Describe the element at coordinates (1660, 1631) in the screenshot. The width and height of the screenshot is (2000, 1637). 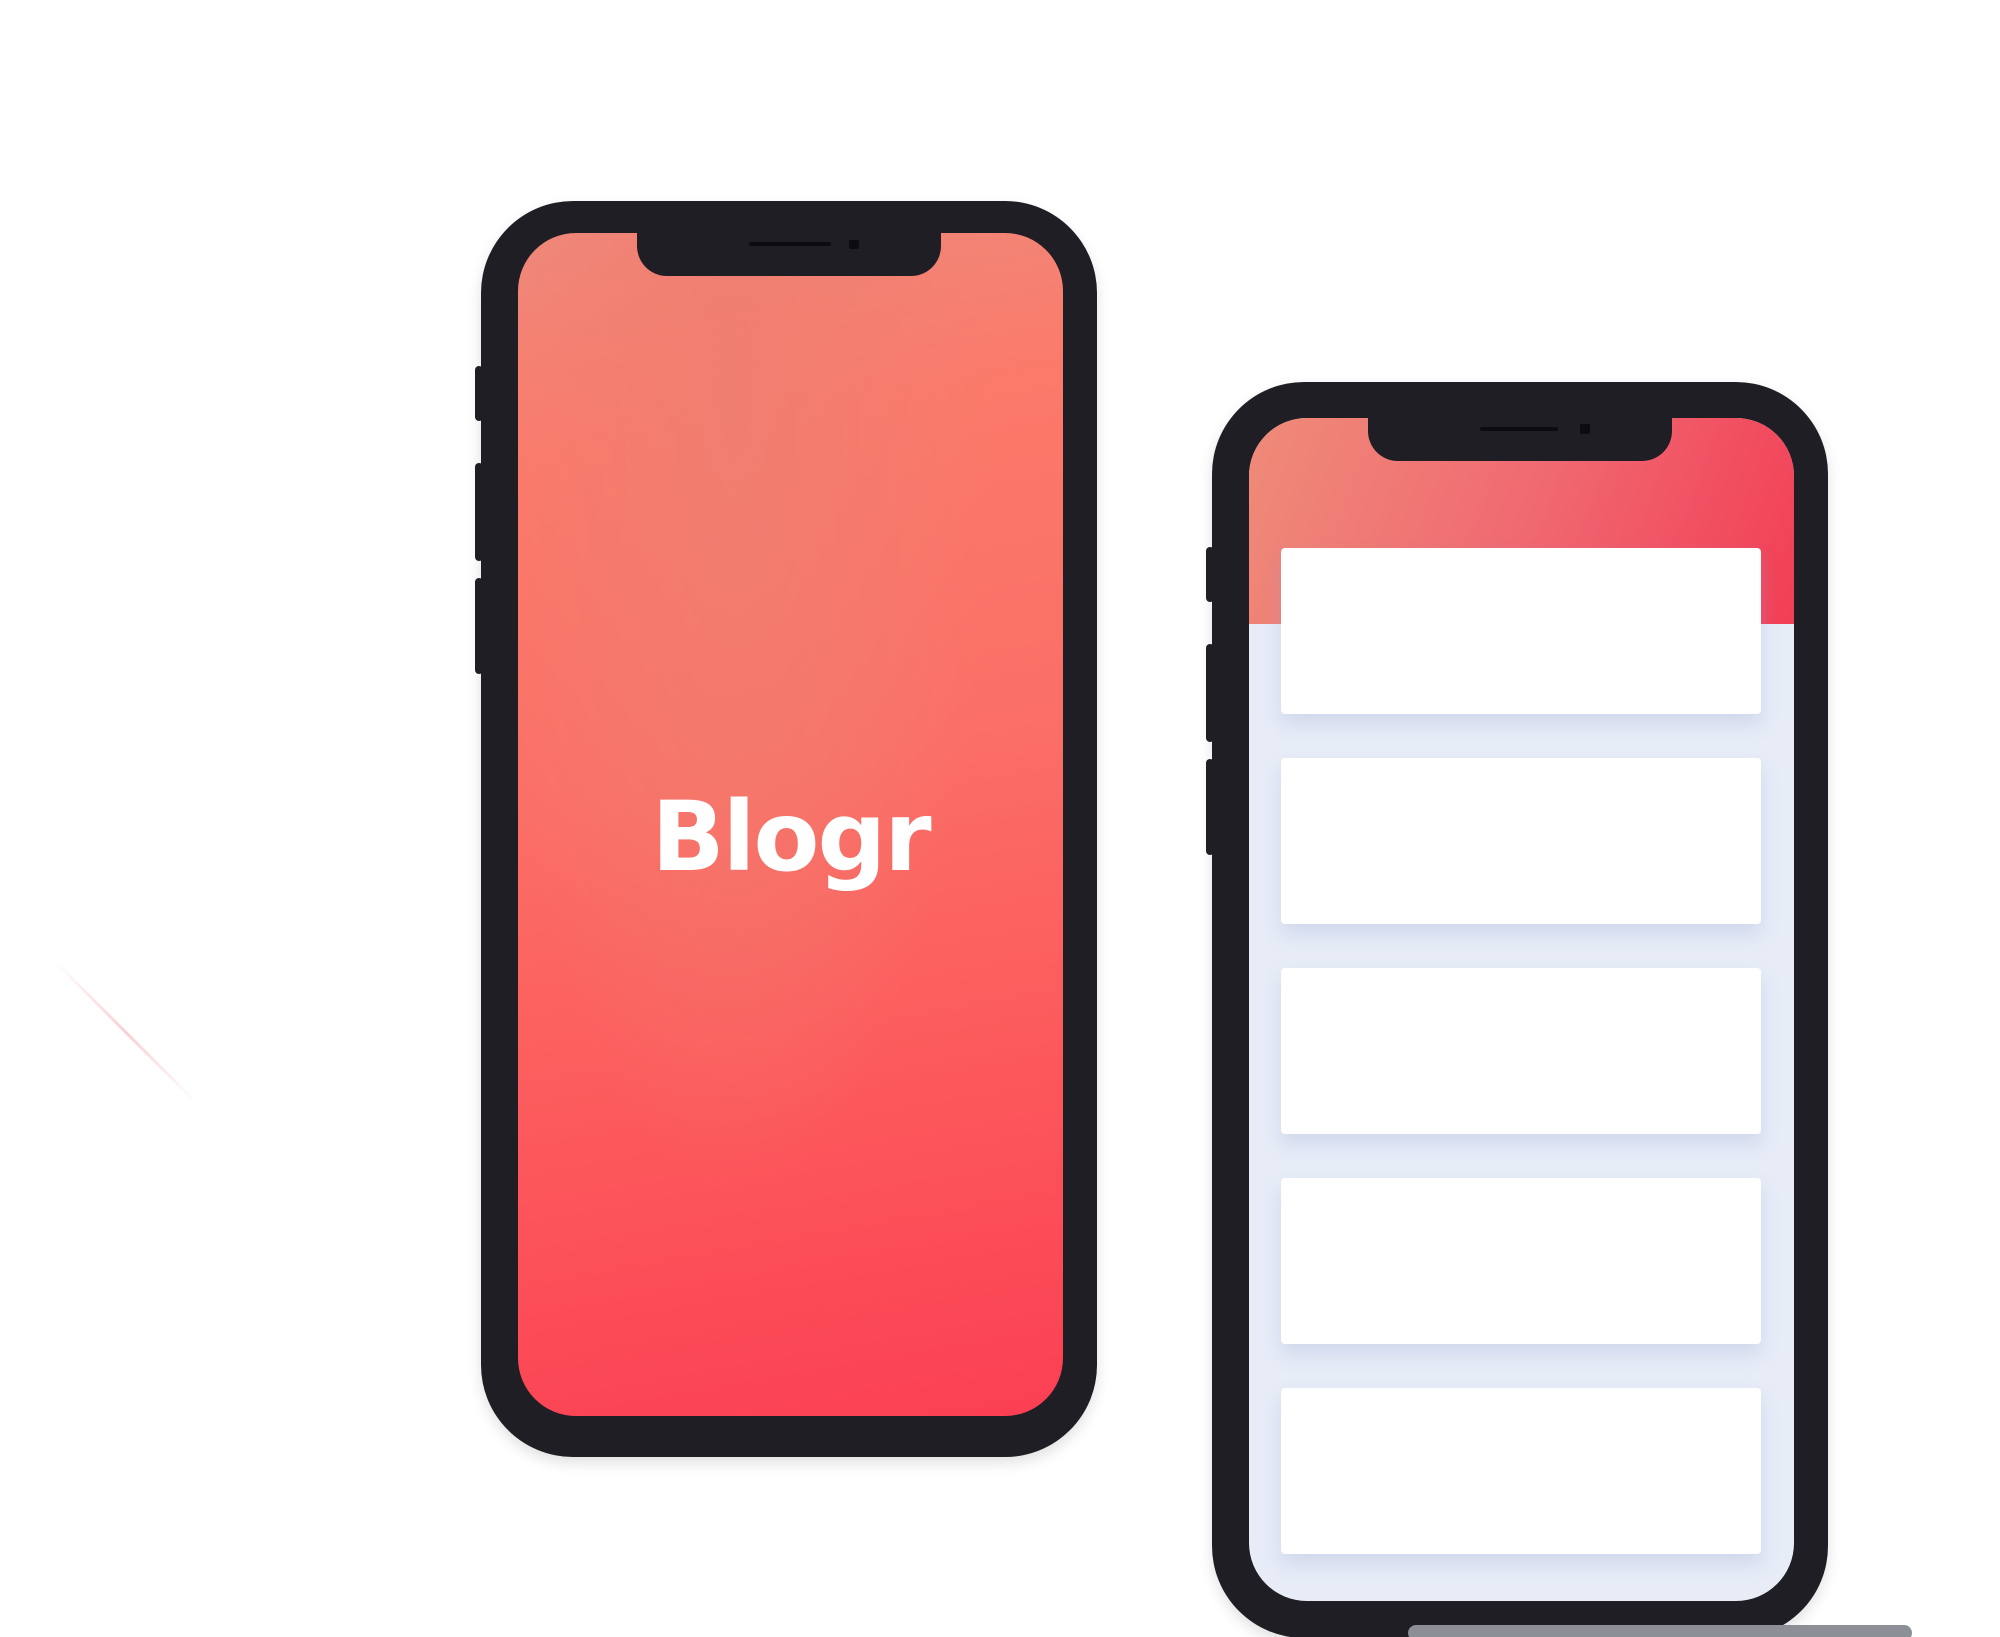
I see `floor-shadow` at that location.